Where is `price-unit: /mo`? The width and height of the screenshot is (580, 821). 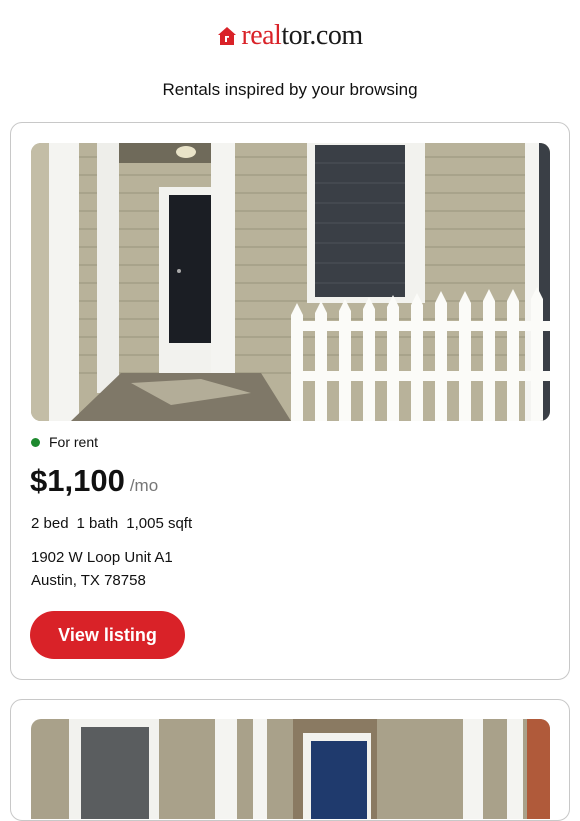
price-unit: /mo is located at coordinates (144, 485).